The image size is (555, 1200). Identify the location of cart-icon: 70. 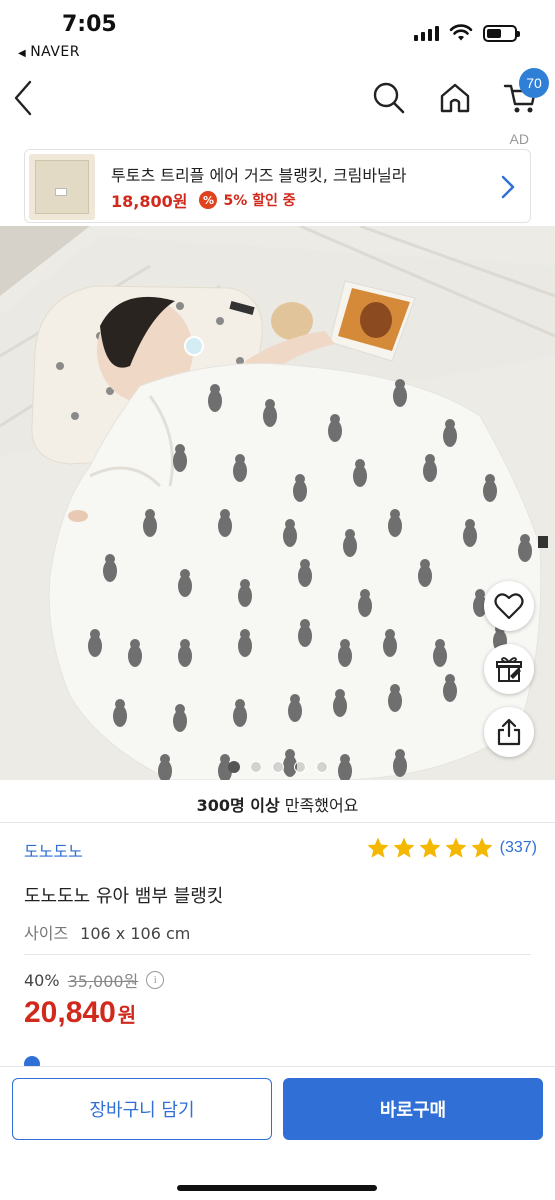
(525, 93).